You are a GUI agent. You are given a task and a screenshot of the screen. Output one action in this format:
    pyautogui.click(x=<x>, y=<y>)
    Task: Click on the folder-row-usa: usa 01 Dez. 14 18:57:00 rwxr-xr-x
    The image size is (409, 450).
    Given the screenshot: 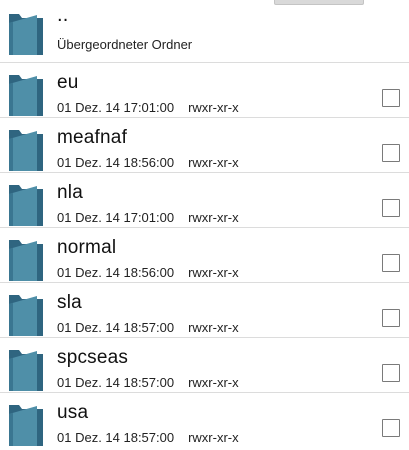 What is the action you would take?
    pyautogui.click(x=204, y=421)
    